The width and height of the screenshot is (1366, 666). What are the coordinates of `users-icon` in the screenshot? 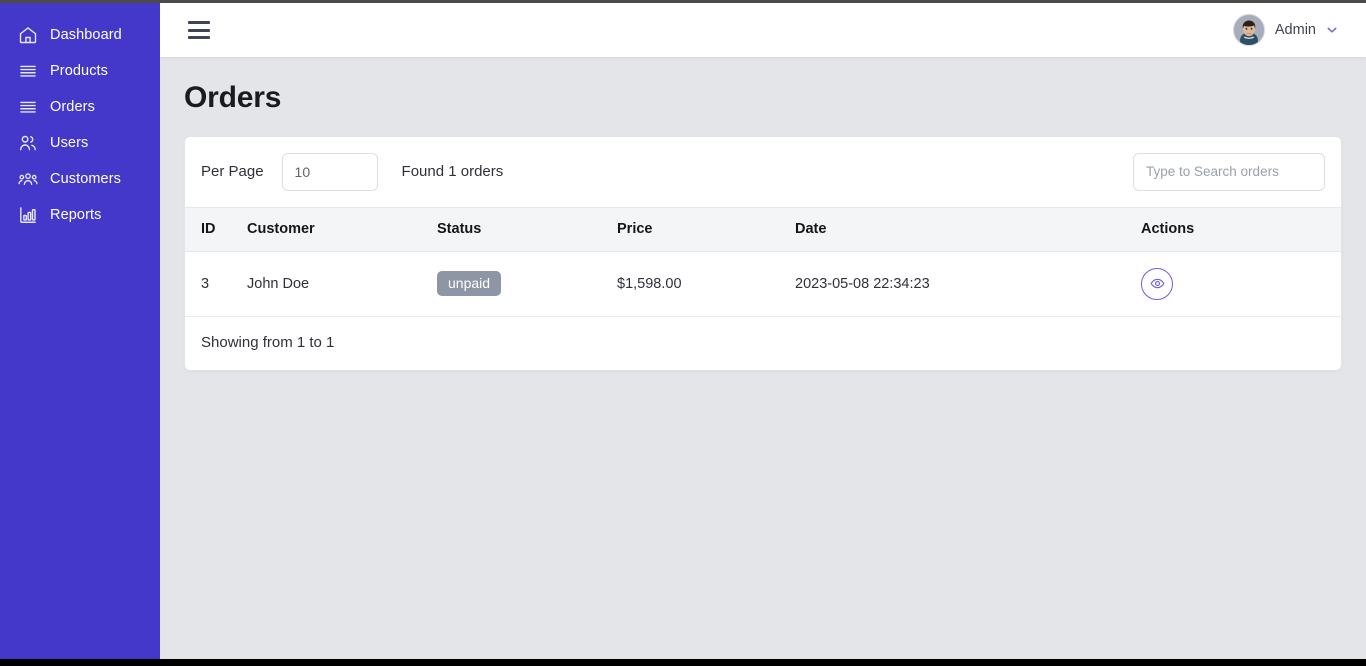 It's located at (28, 143).